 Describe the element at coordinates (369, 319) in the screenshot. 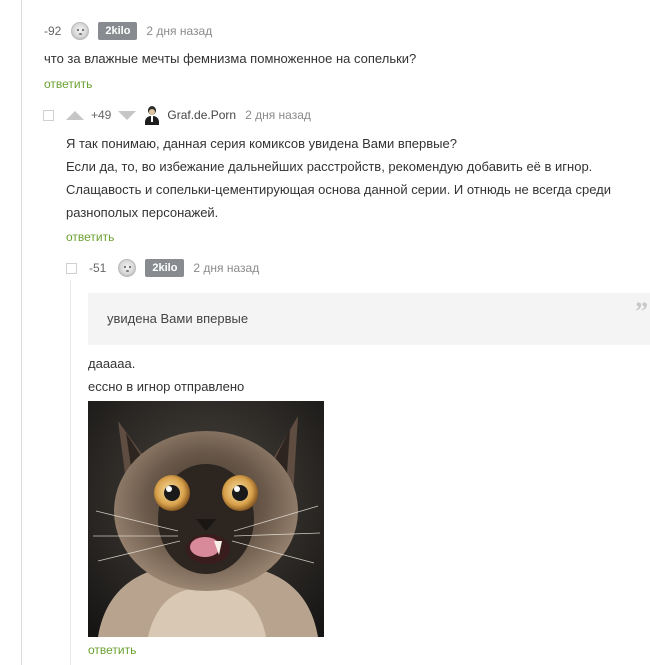

I see `quote-block: увидена Вами впервые ”` at that location.